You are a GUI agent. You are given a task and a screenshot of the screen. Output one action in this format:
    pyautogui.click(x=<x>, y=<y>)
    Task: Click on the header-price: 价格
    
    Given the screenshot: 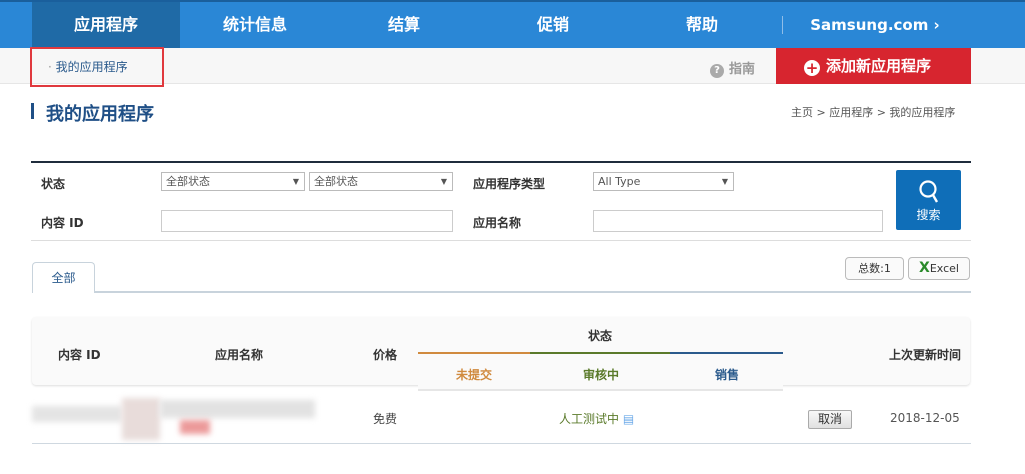 What is the action you would take?
    pyautogui.click(x=385, y=355)
    